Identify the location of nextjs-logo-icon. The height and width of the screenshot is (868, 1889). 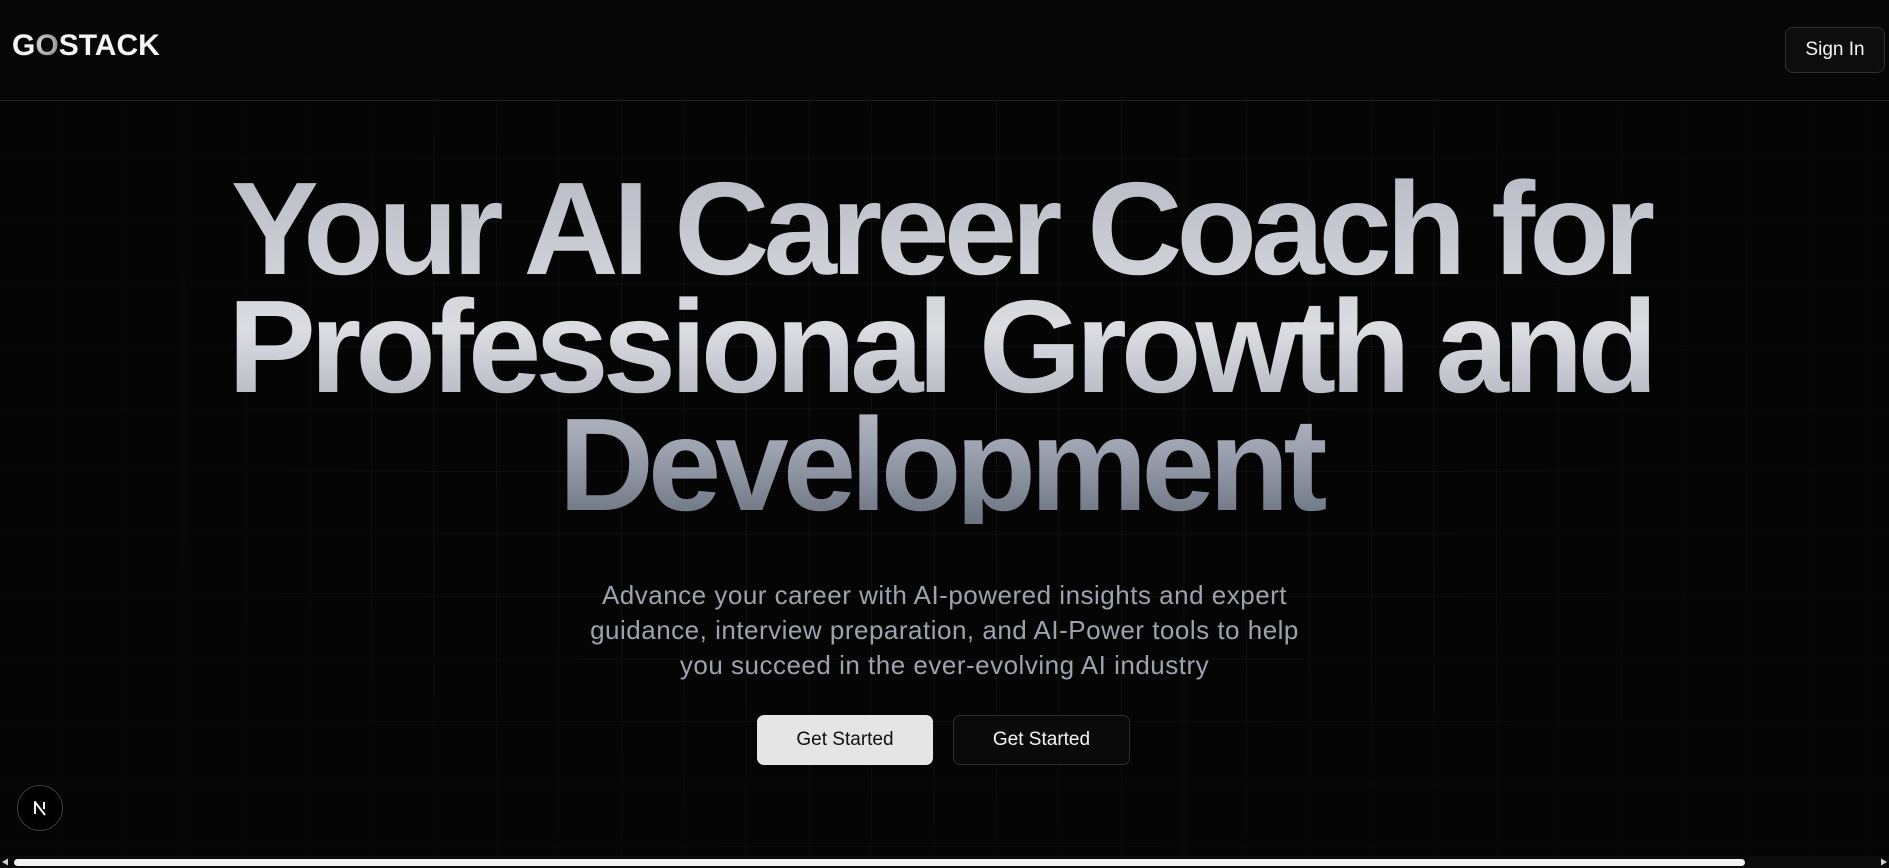
(40, 808).